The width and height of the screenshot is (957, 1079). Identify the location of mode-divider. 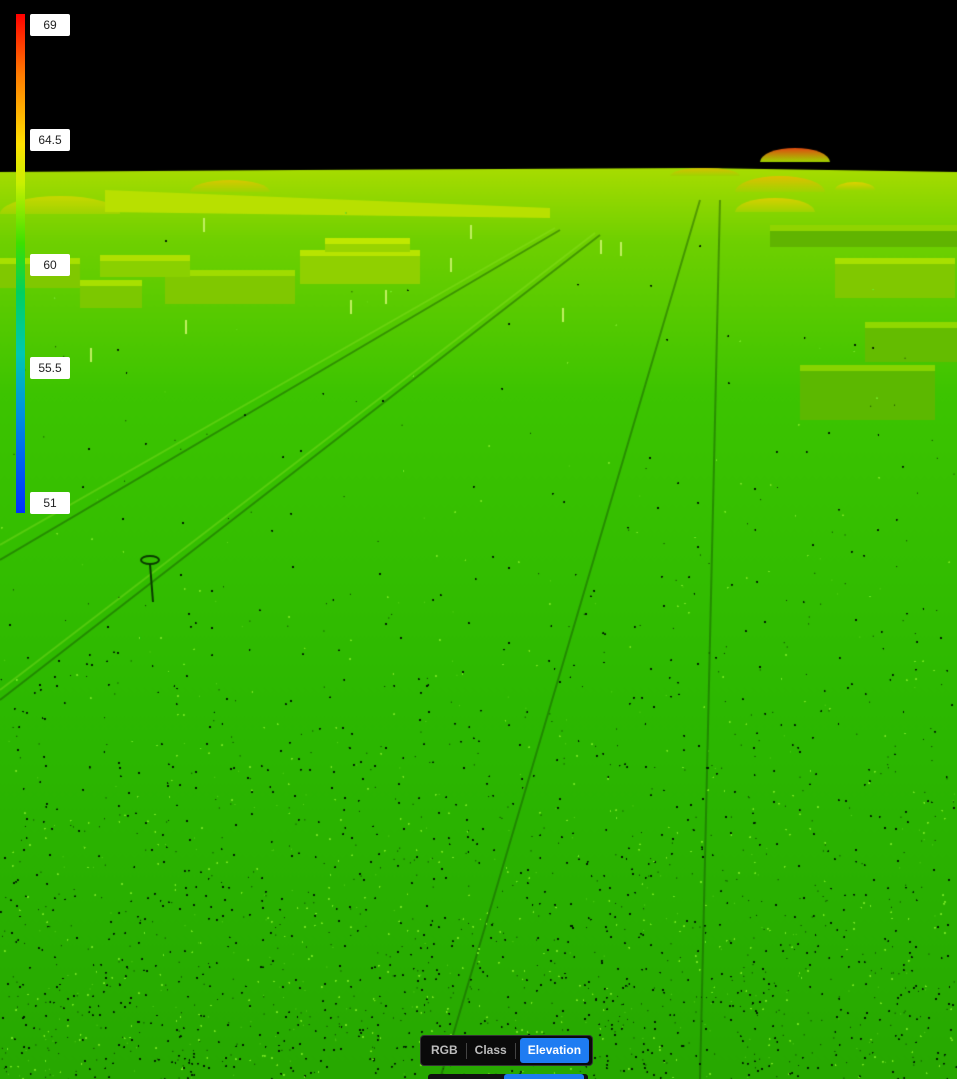
(515, 1050).